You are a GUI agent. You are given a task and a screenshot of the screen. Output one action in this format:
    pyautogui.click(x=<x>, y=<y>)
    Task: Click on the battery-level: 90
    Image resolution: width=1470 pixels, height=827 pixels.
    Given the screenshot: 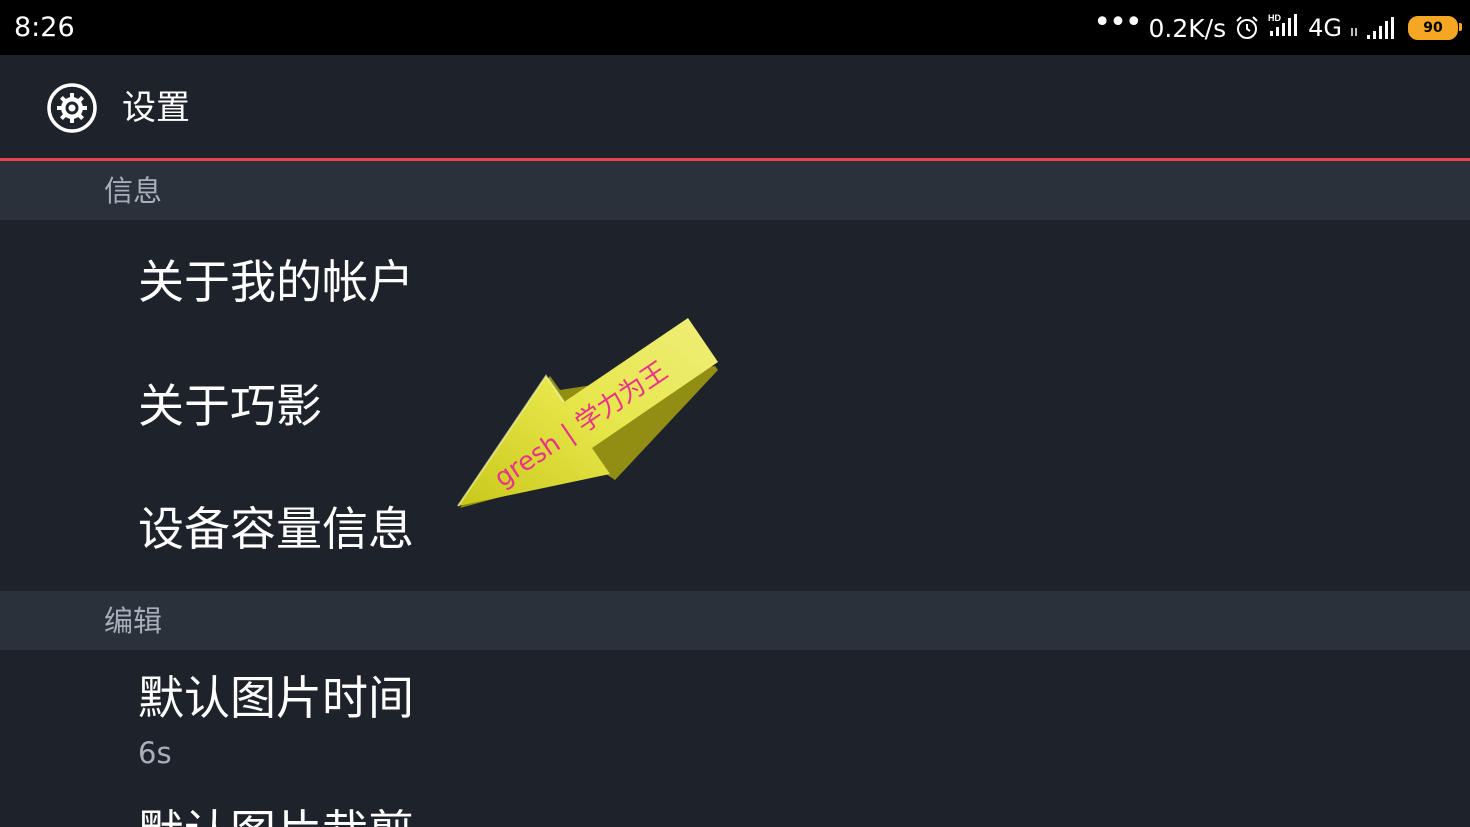 What is the action you would take?
    pyautogui.click(x=1433, y=28)
    